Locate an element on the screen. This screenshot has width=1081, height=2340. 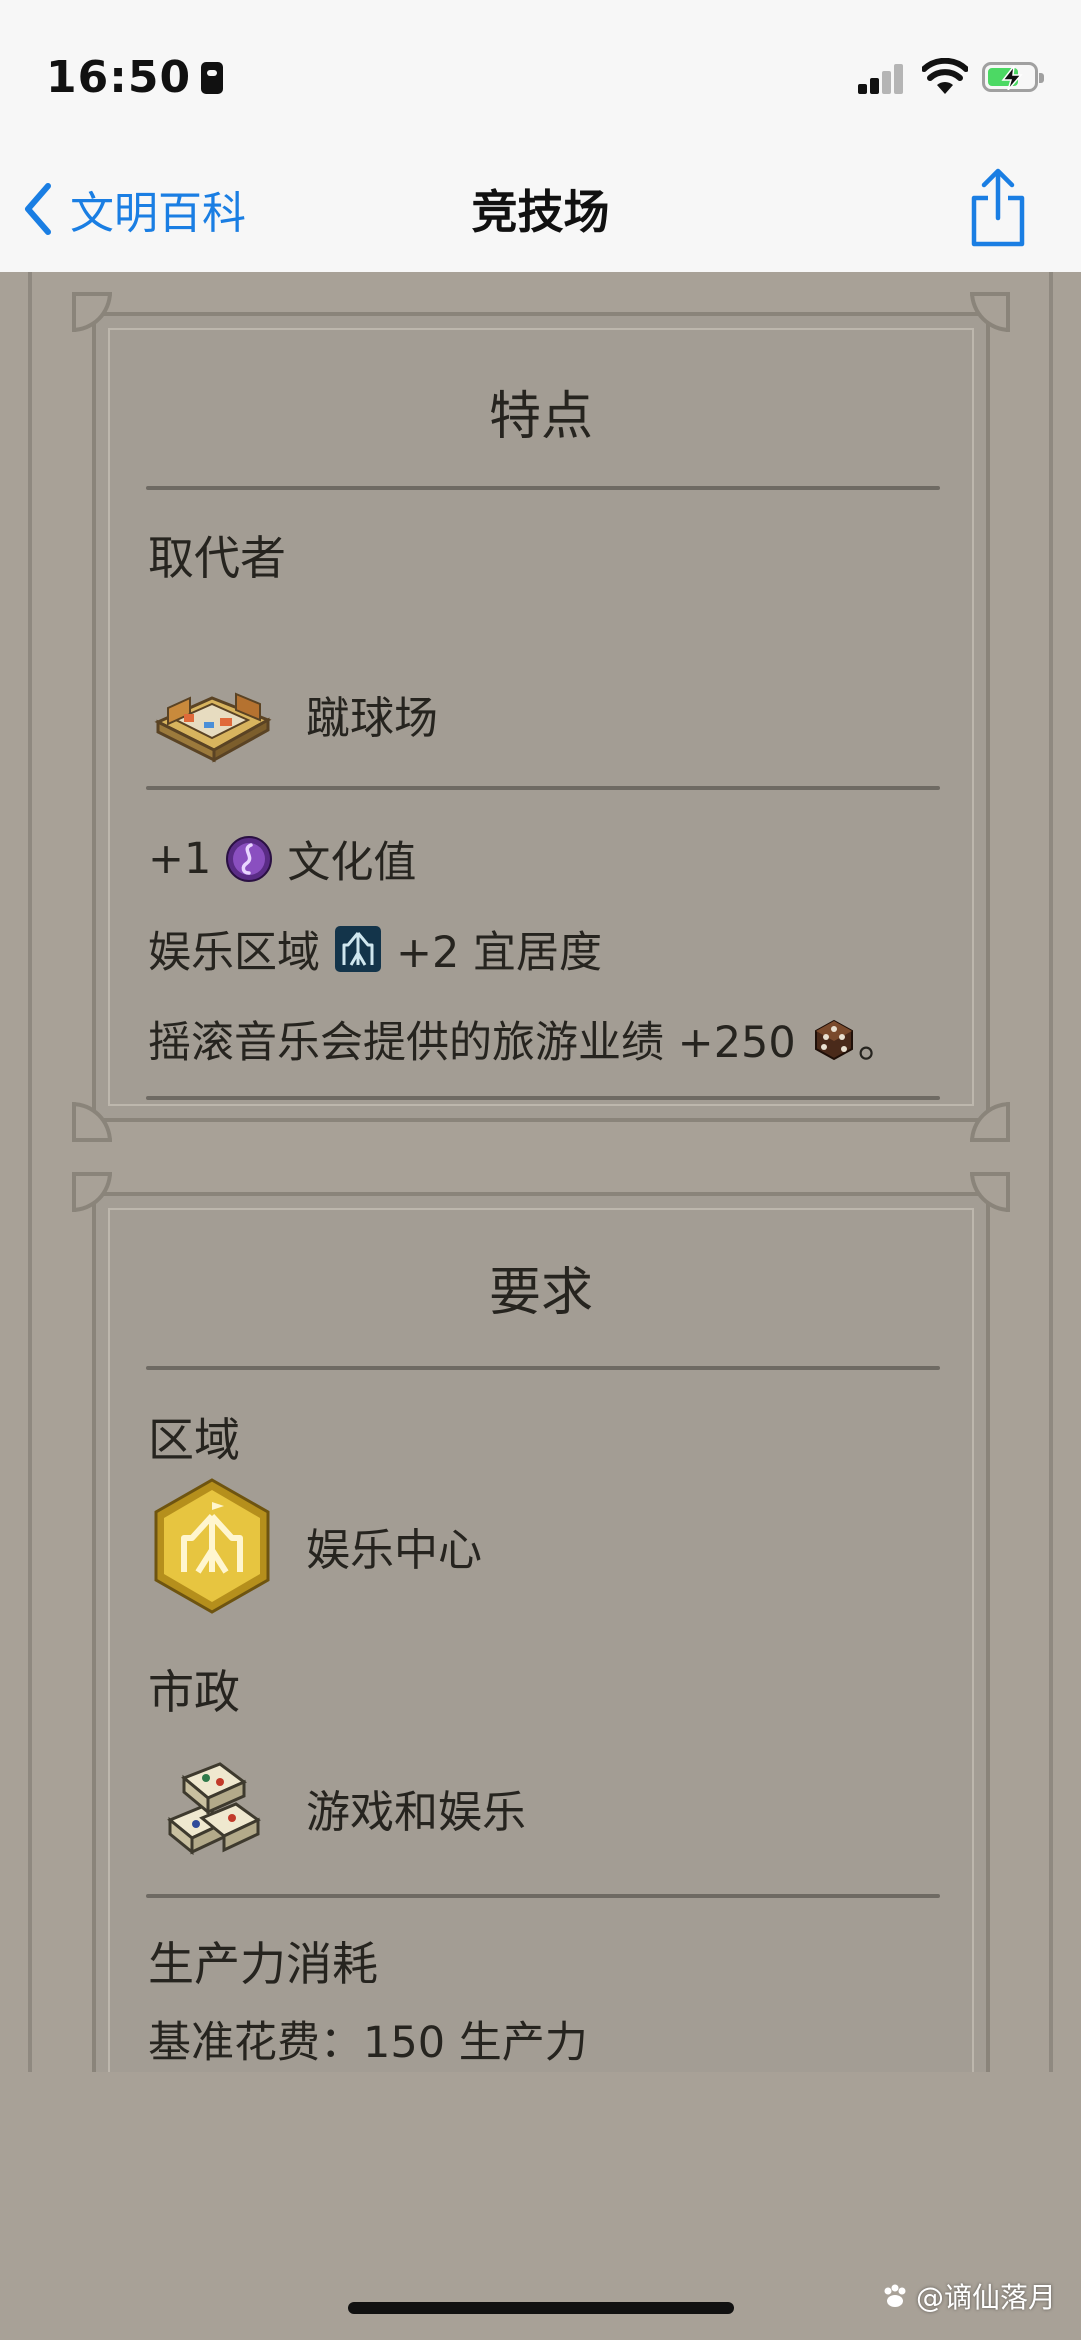
stadium-building-icon is located at coordinates (213, 727).